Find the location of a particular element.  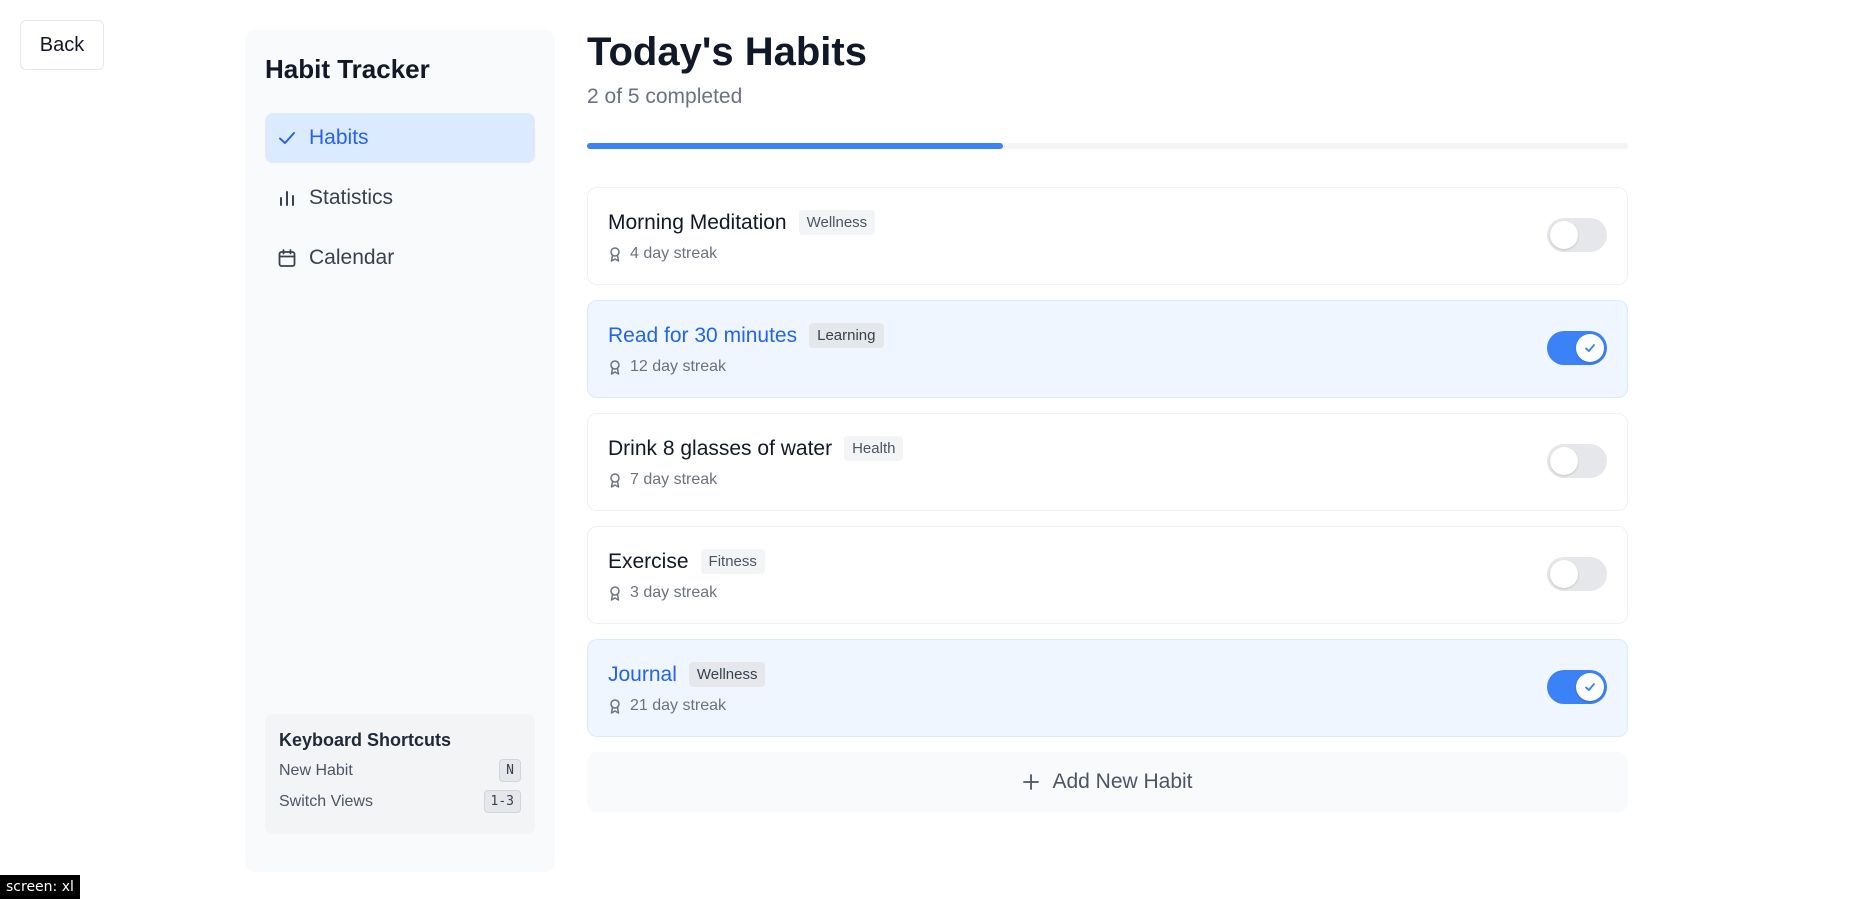

habit-name: Exercise is located at coordinates (648, 561).